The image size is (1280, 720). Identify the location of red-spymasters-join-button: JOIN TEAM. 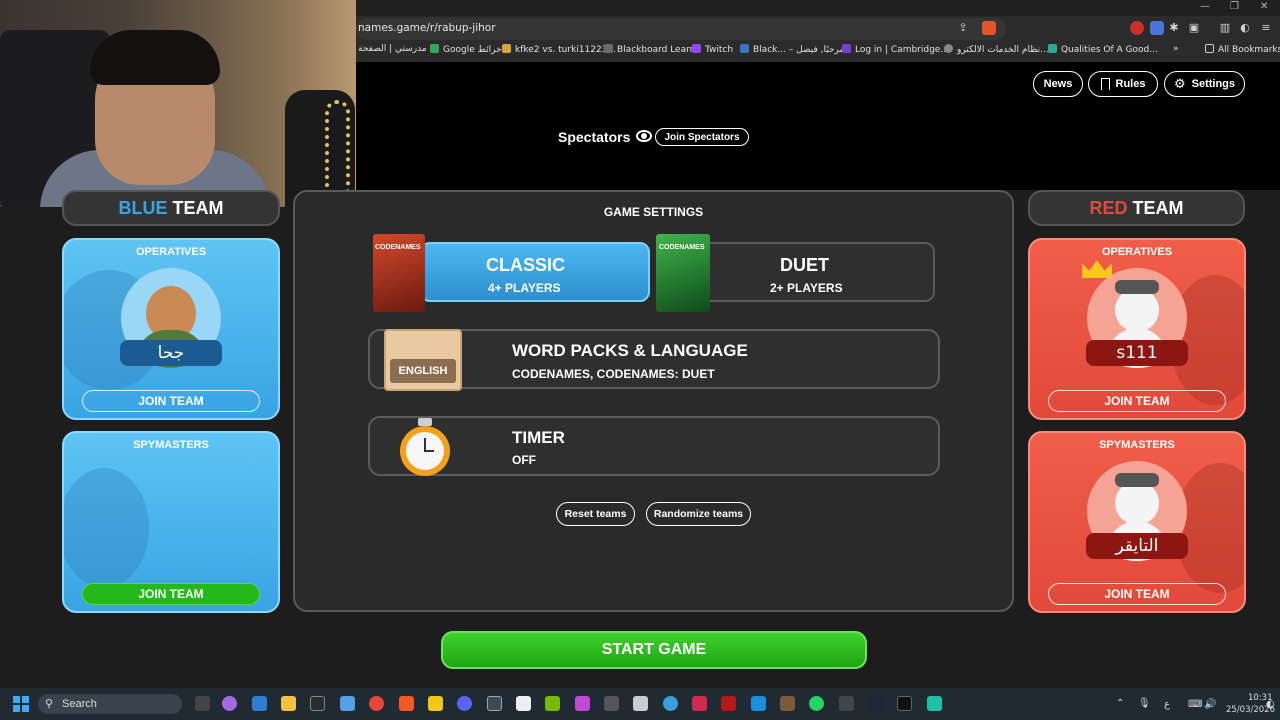
(1137, 594).